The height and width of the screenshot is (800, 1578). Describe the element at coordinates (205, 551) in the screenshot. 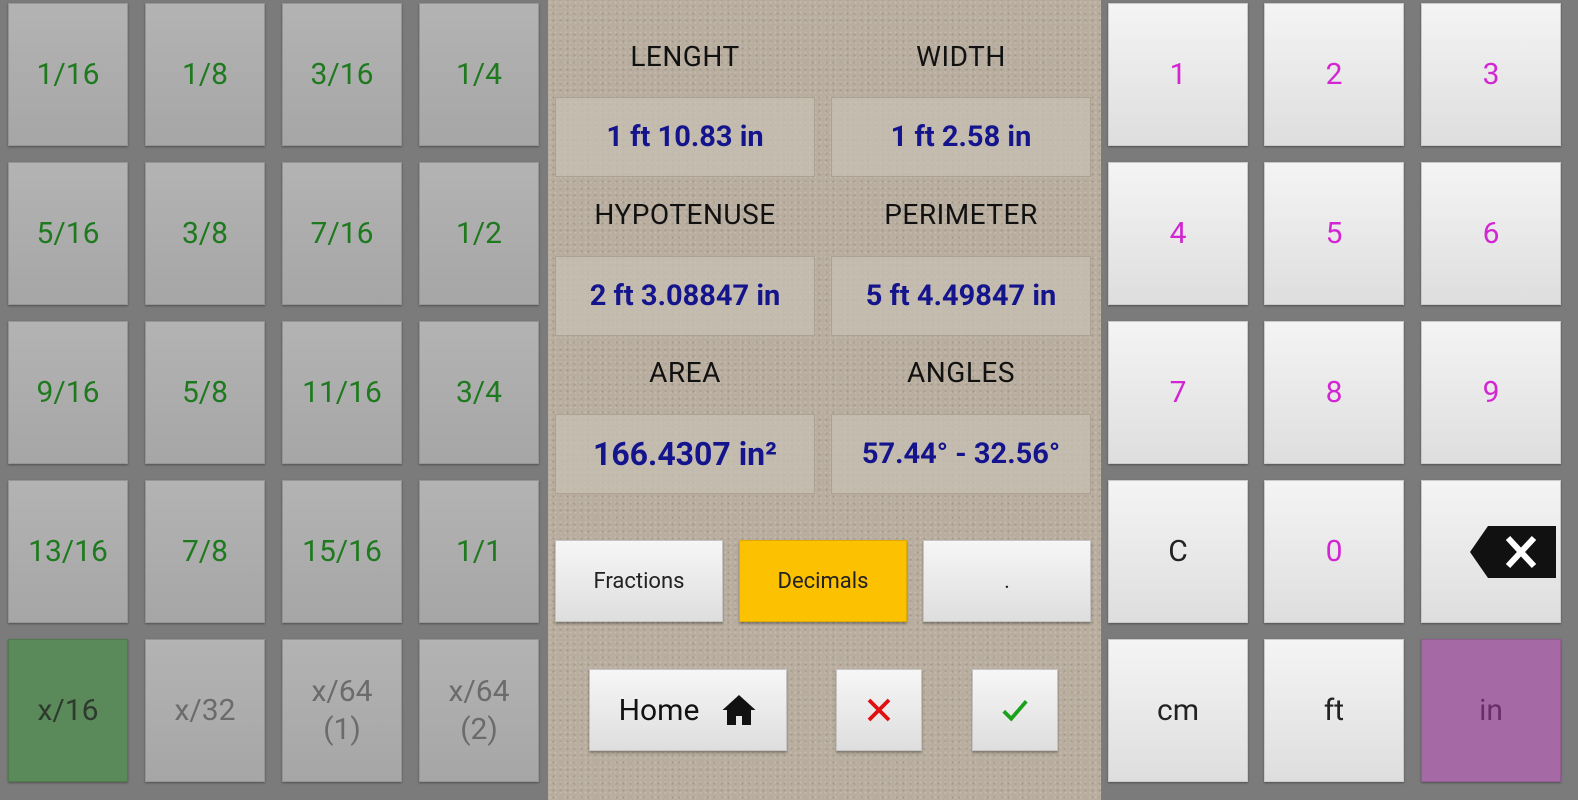

I see `fraction-key-7-8: 7/8` at that location.